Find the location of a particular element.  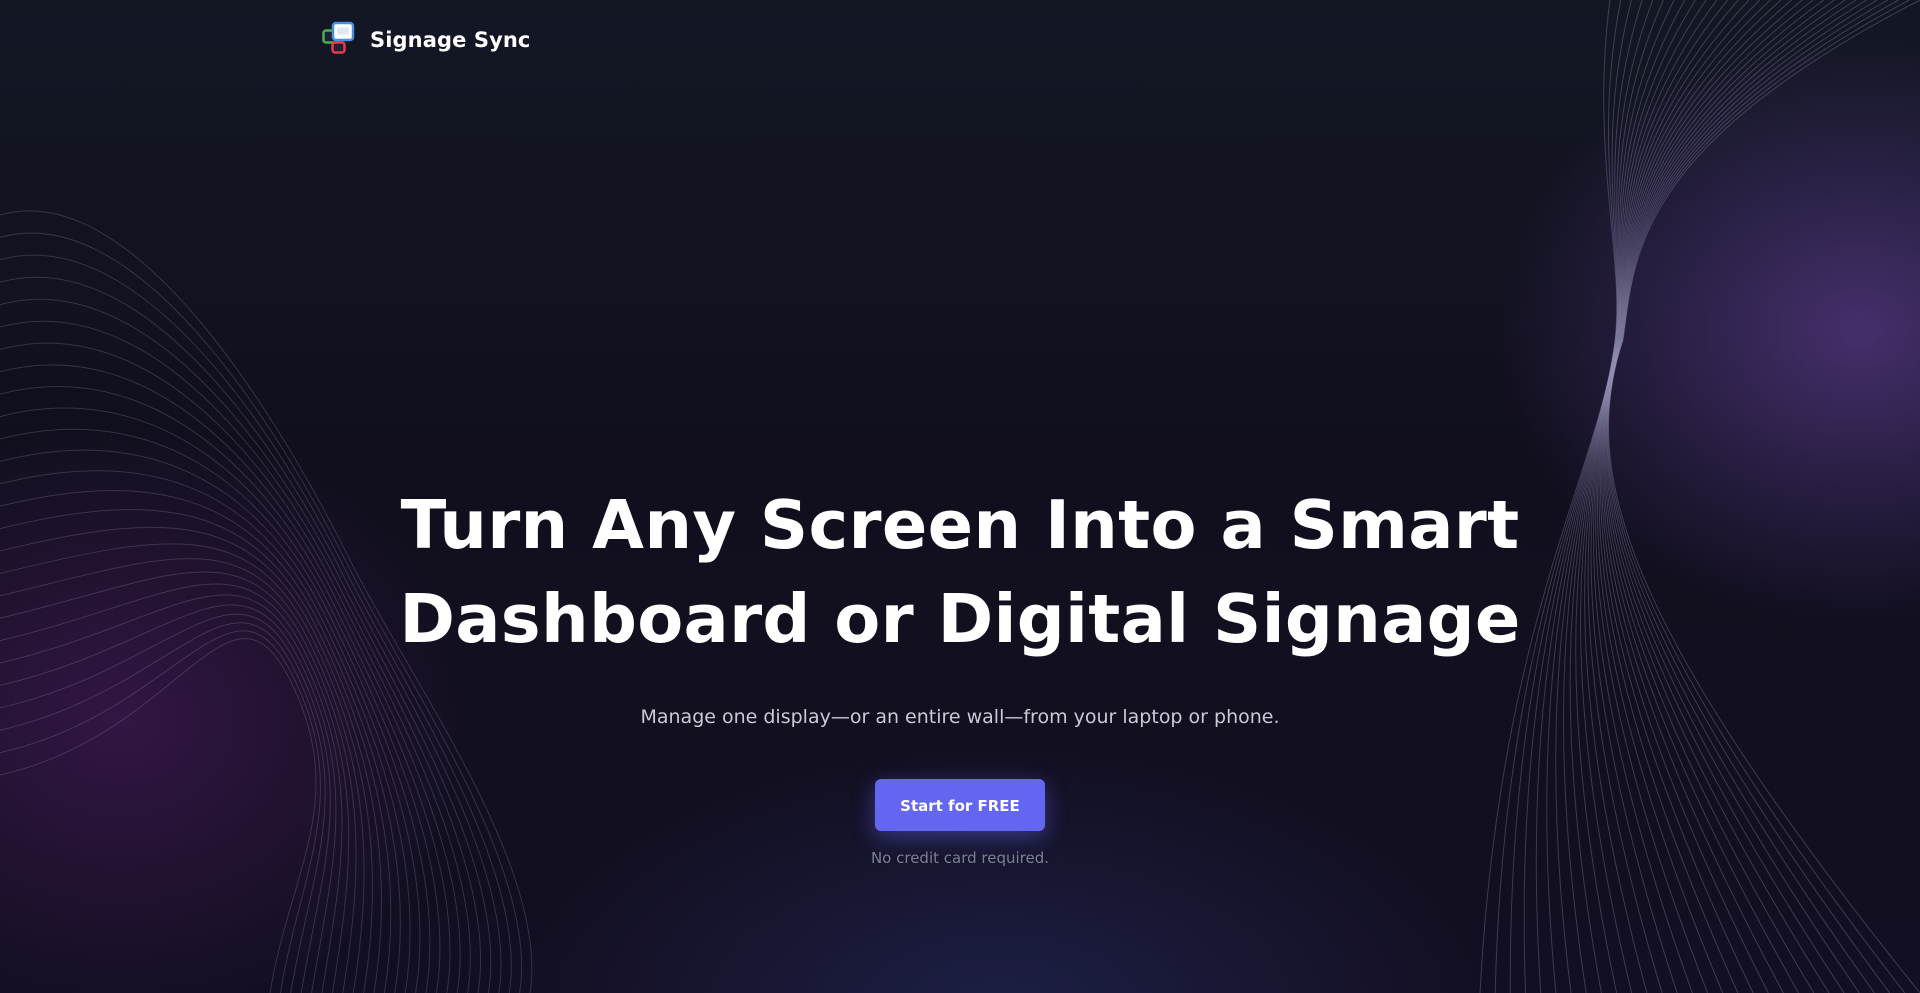

hero-title-line-1: Turn Any Screen Into a Smart is located at coordinates (960, 525).